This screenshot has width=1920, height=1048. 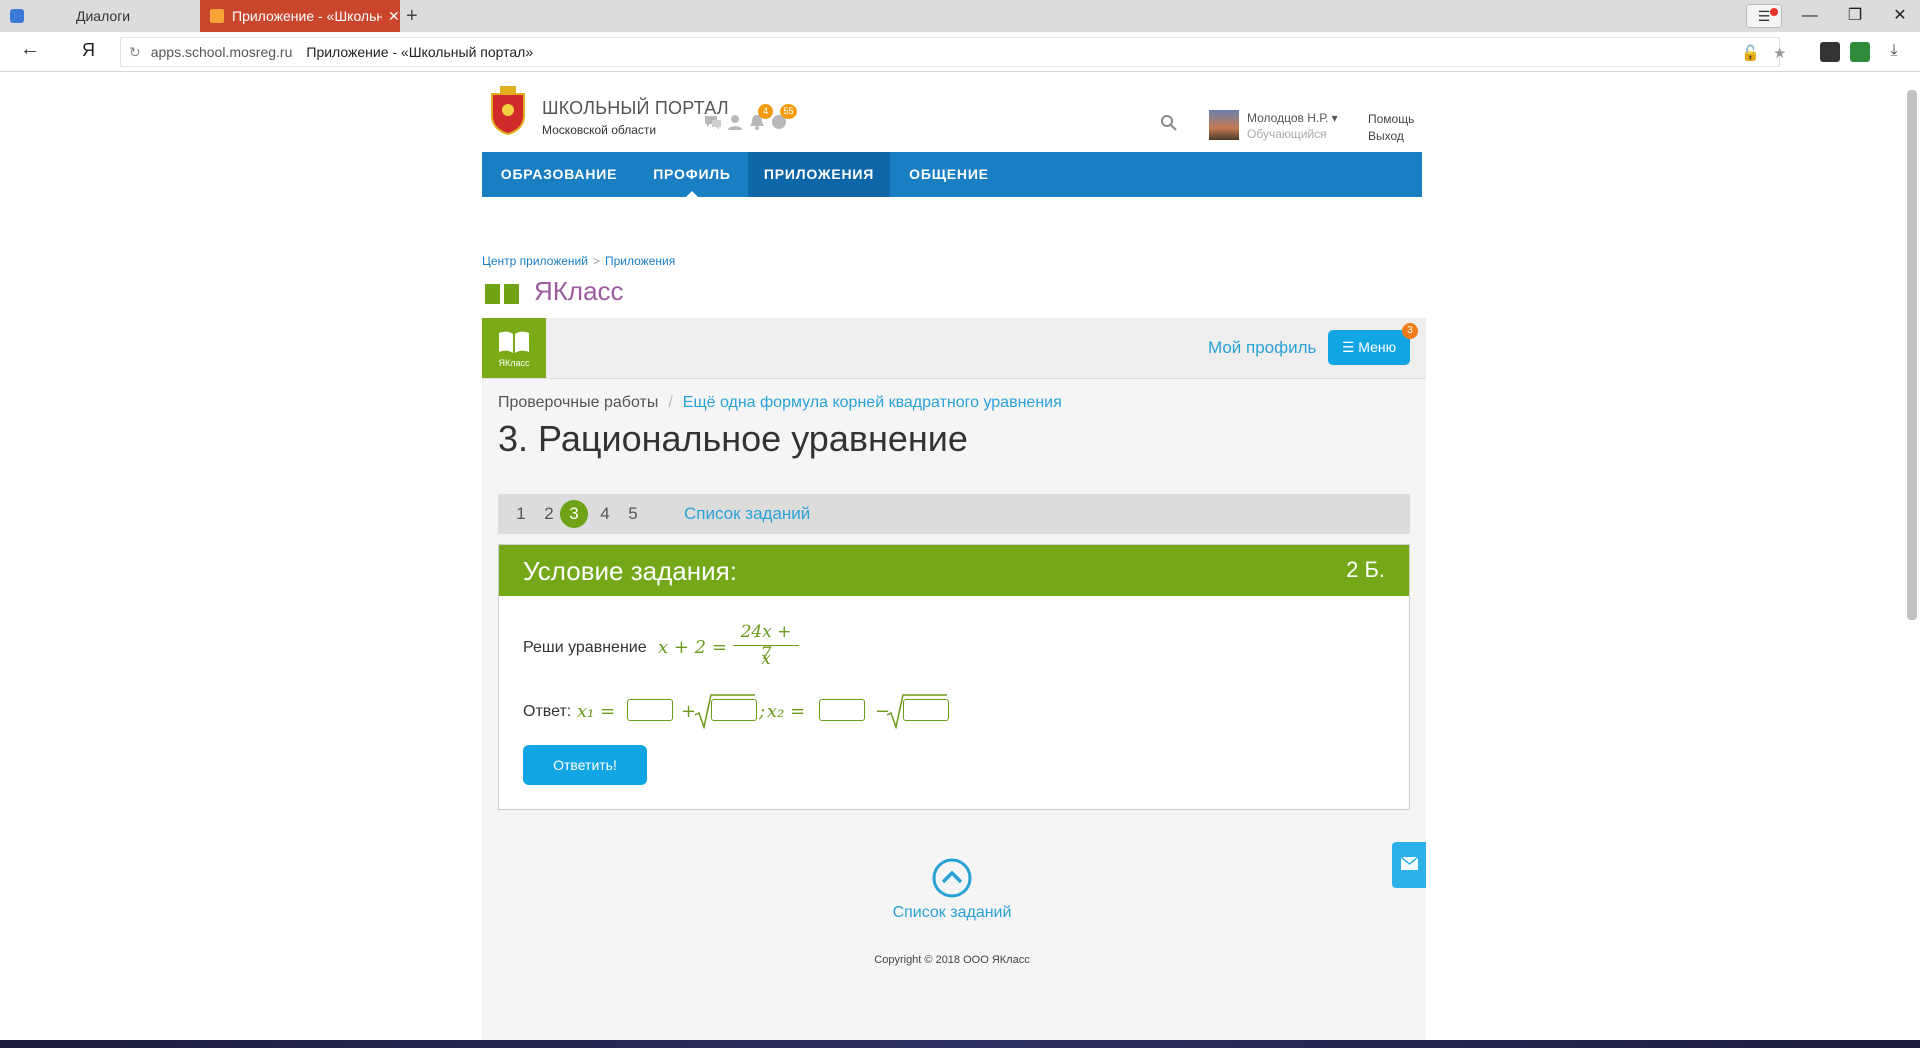 I want to click on semicolon: ;, so click(x=762, y=711).